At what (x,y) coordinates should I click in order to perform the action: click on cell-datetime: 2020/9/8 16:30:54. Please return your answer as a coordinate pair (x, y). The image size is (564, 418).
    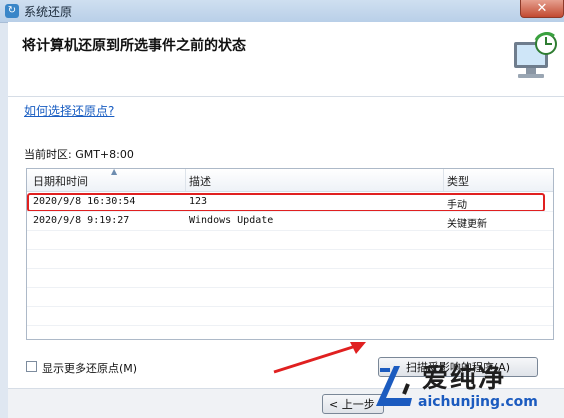
    Looking at the image, I should click on (84, 201).